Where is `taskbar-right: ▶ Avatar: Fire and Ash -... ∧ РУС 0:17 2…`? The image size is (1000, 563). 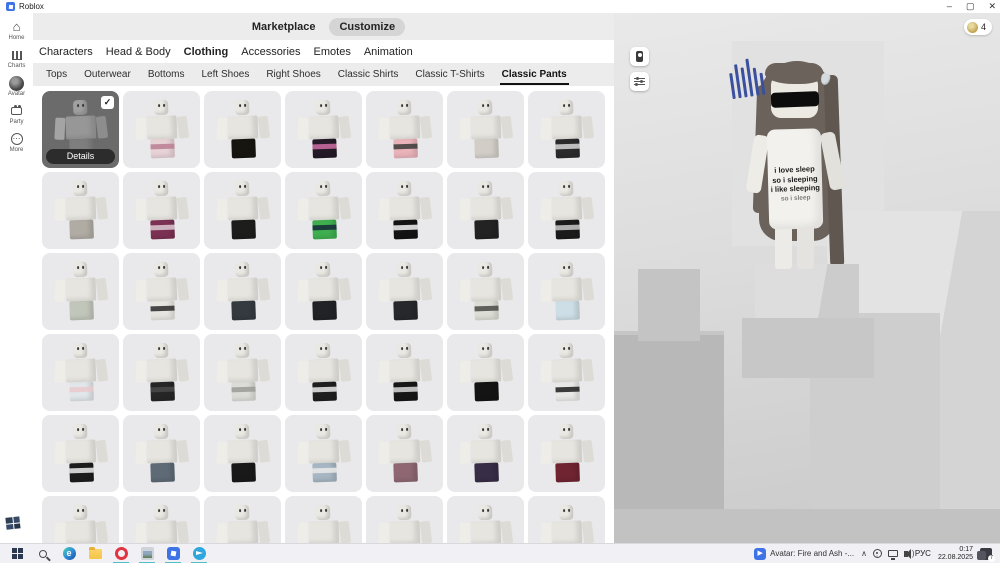 taskbar-right: ▶ Avatar: Fire and Ash -... ∧ РУС 0:17 2… is located at coordinates (875, 554).